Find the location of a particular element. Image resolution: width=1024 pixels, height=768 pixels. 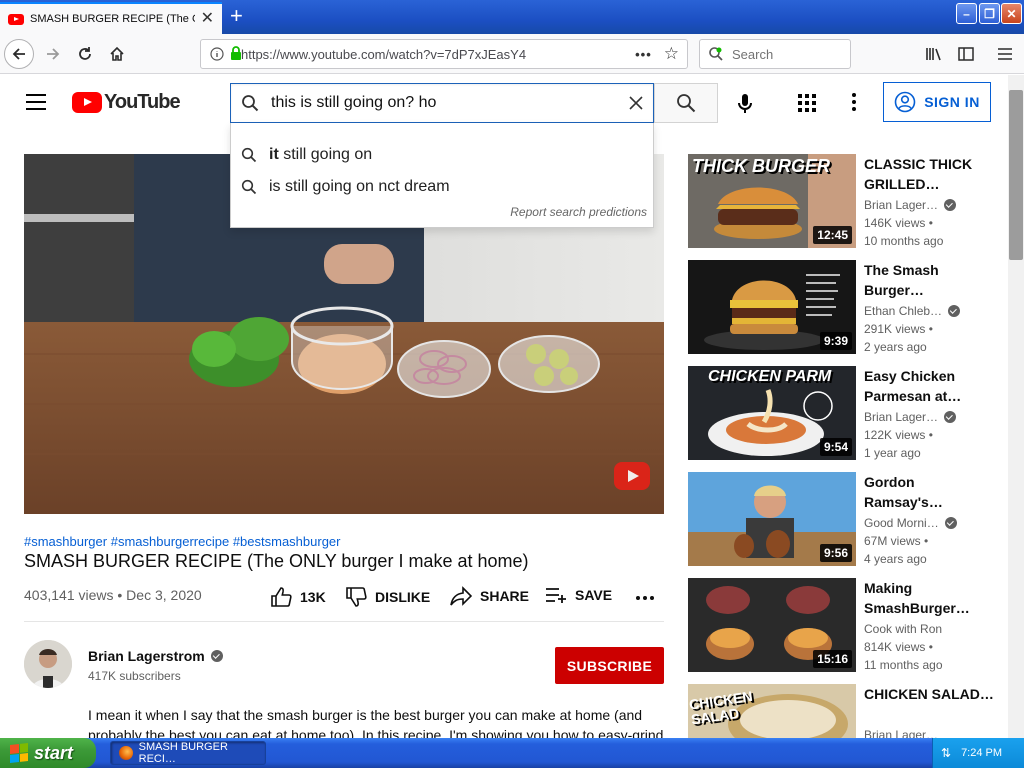

channel-avatar-image is located at coordinates (48, 664).